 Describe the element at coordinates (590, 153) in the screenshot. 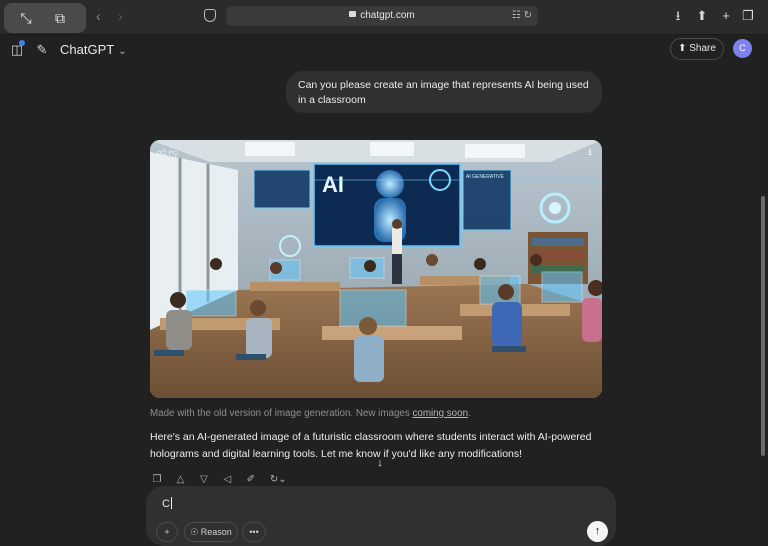

I see `download-image-icon: ⭳` at that location.